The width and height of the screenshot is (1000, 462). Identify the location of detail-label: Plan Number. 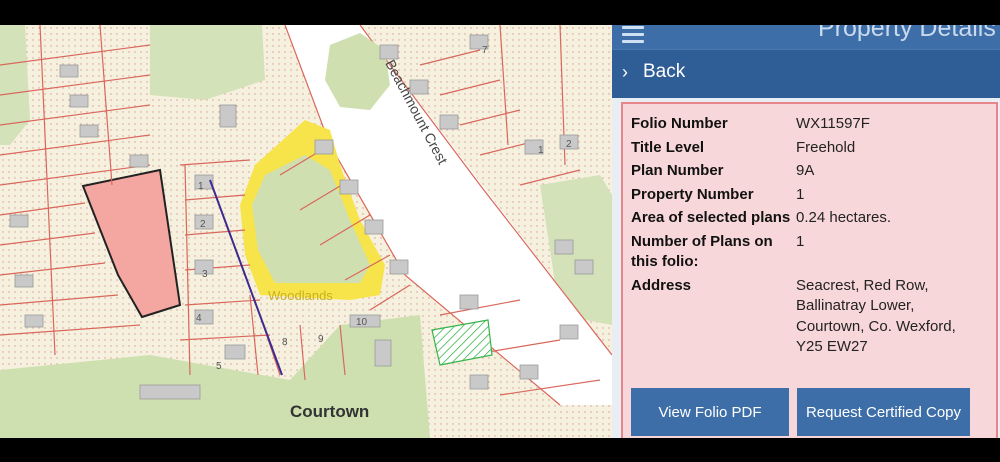
(677, 170).